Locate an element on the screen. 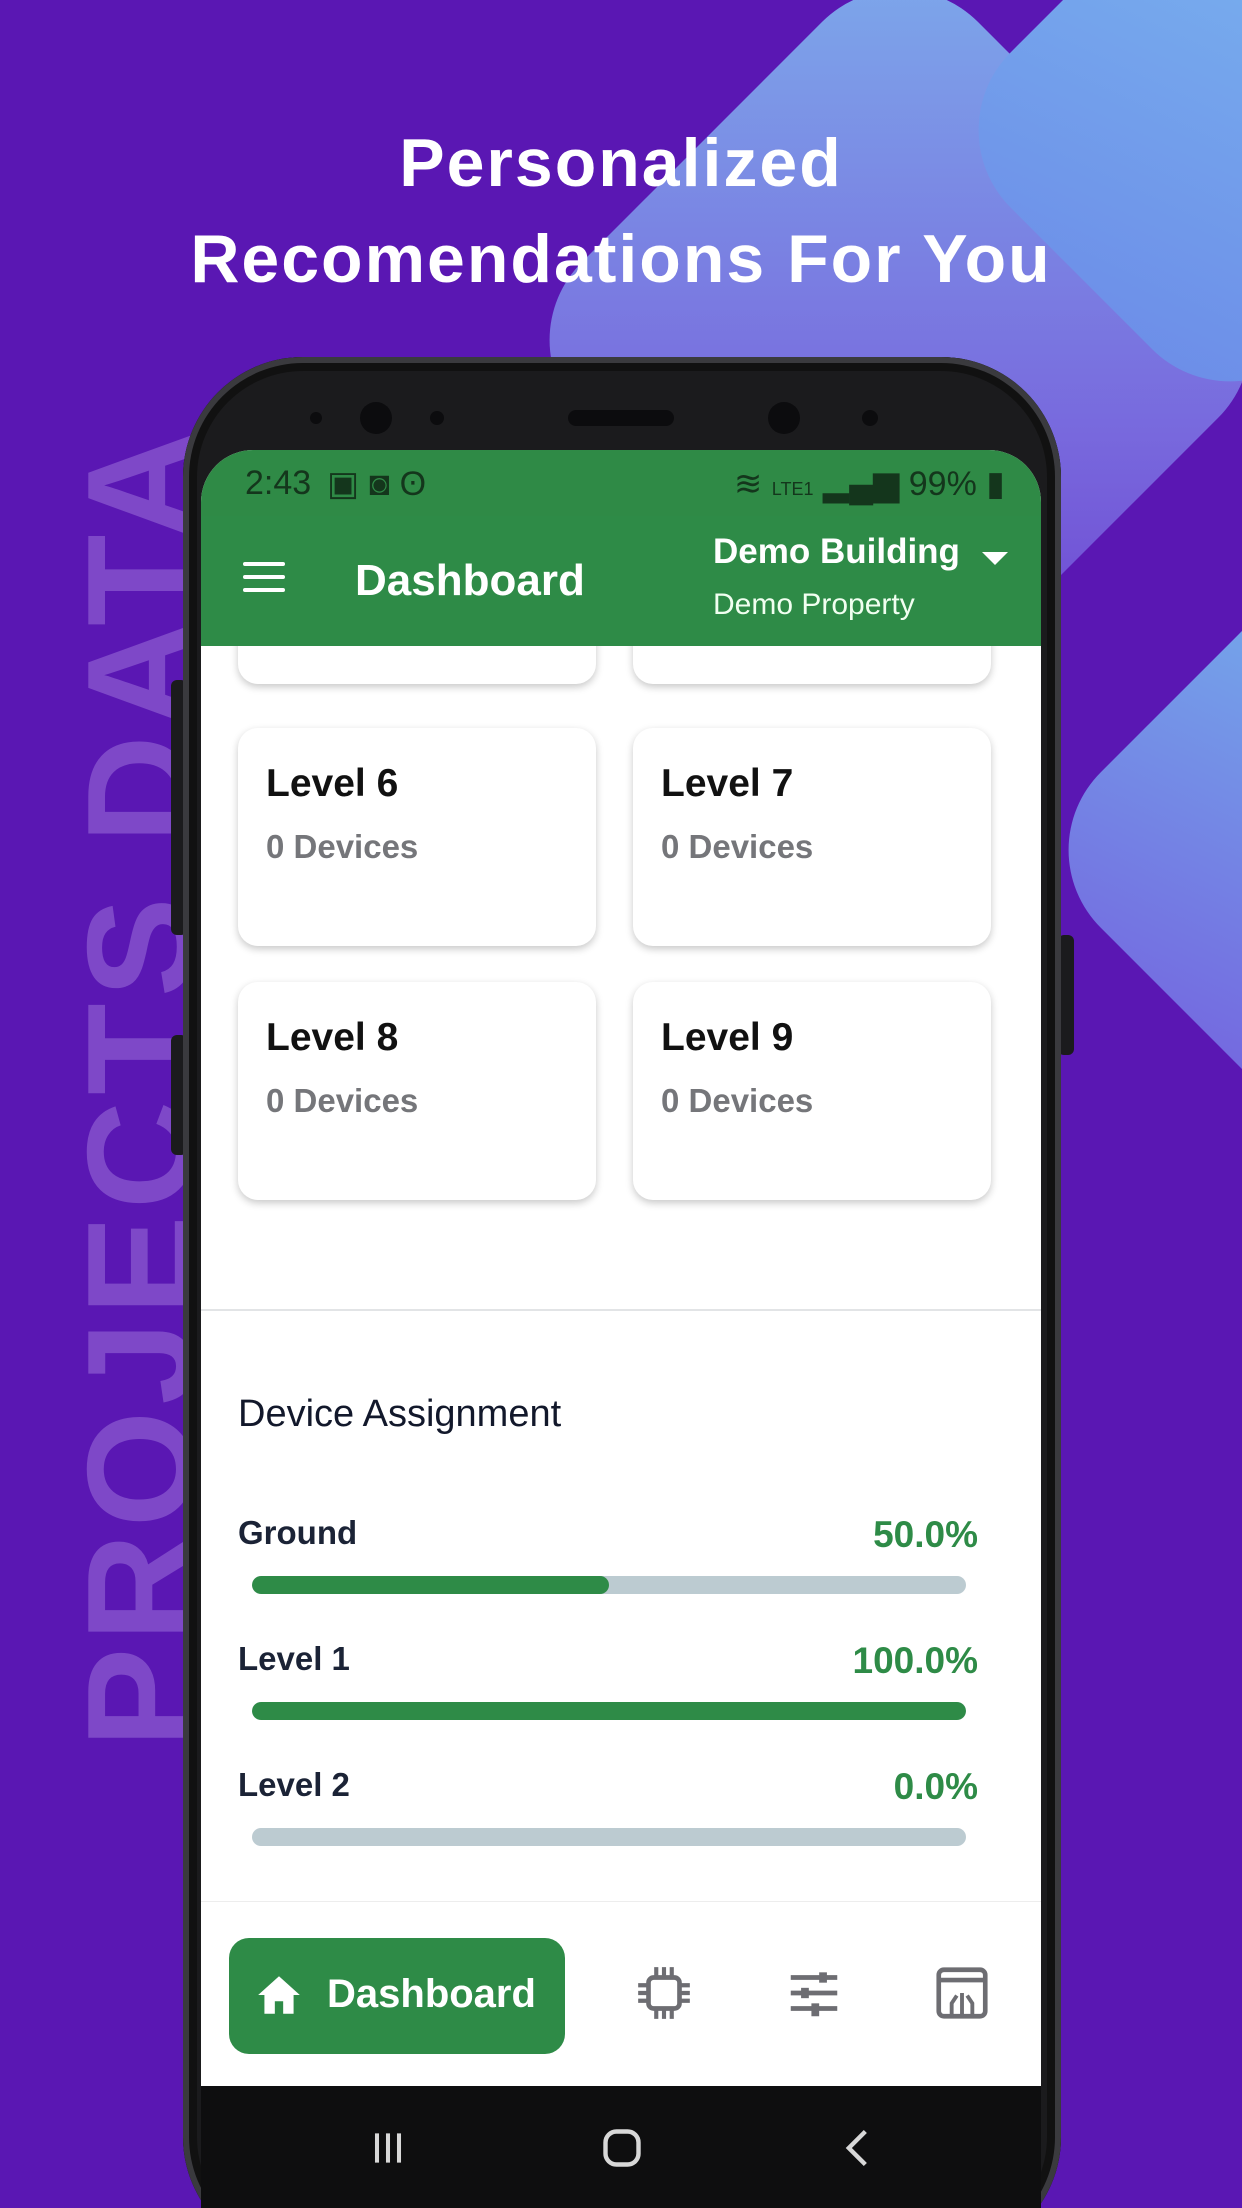 Image resolution: width=1242 pixels, height=2208 pixels. home-icon is located at coordinates (279, 1995).